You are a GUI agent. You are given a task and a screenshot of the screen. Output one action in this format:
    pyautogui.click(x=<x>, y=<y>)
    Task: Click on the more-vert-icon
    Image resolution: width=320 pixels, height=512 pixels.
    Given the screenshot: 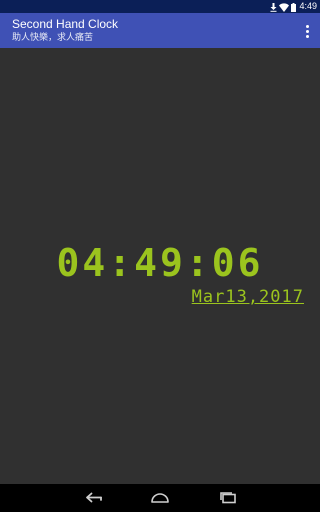 What is the action you would take?
    pyautogui.click(x=307, y=31)
    